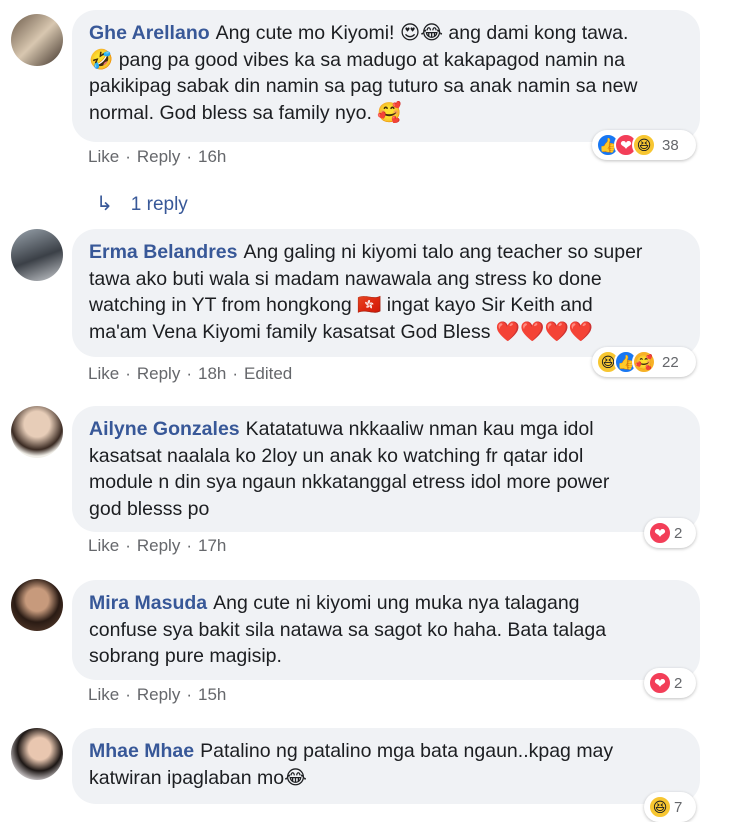 This screenshot has width=750, height=822. I want to click on reaction-summary: 😆 👍 🥰 22, so click(644, 362).